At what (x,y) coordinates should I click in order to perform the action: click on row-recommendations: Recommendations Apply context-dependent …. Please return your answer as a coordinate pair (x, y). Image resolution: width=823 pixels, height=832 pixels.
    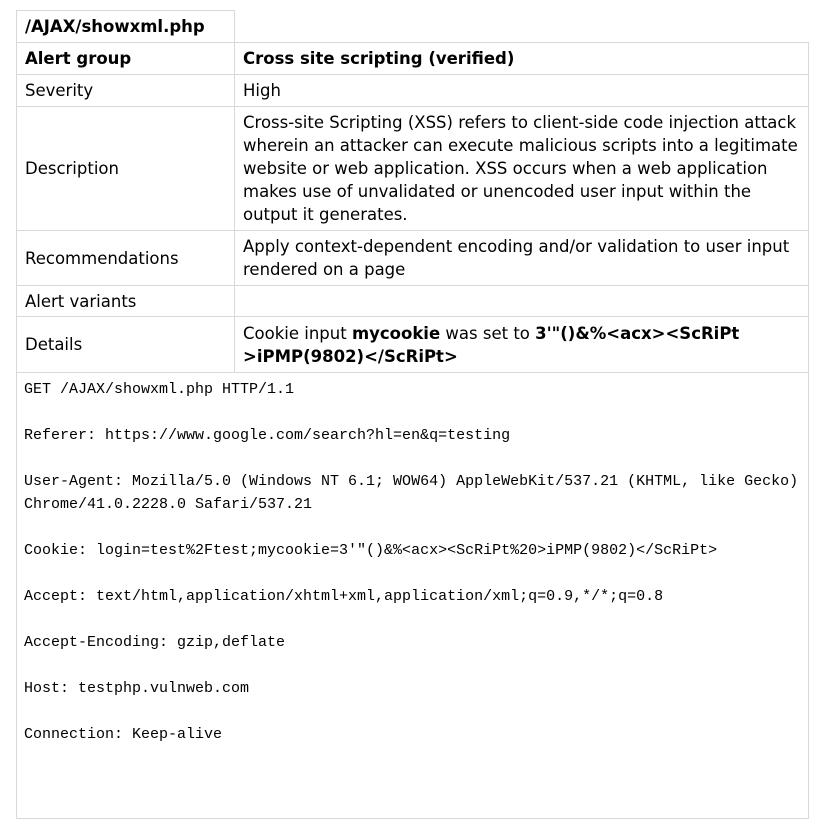
    Looking at the image, I should click on (412, 258).